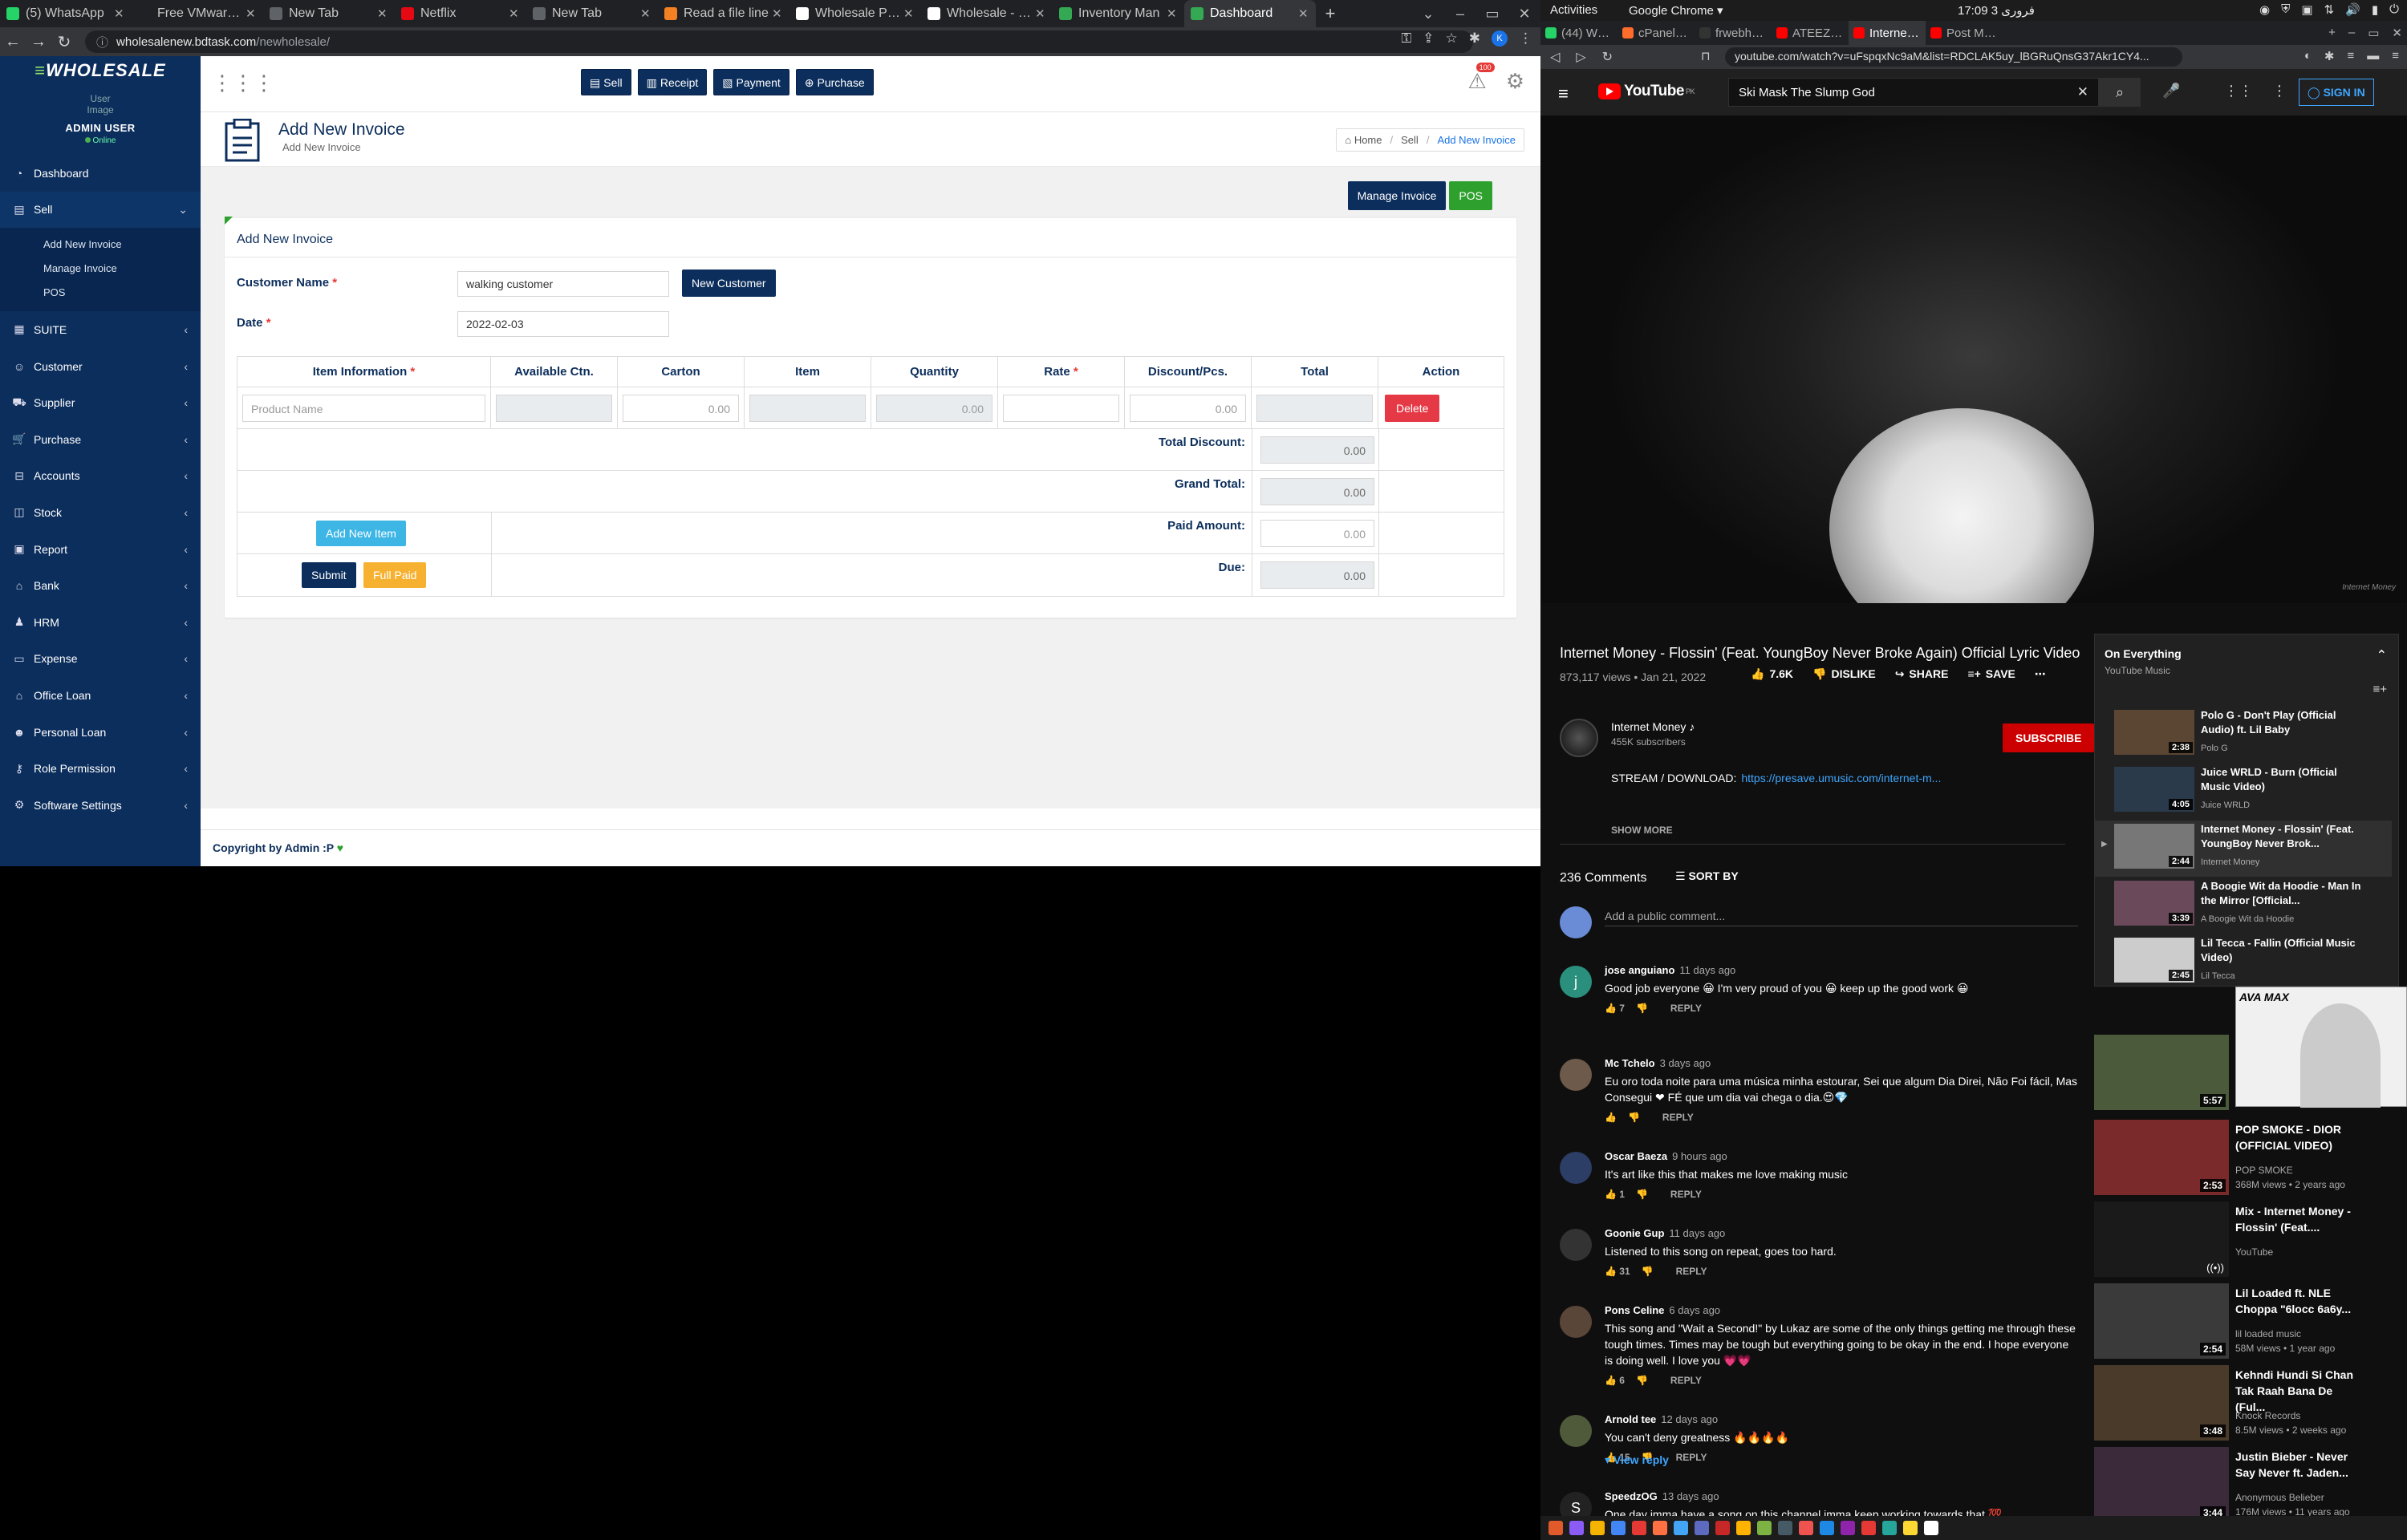 The height and width of the screenshot is (1540, 2407). Describe the element at coordinates (2374, 33) in the screenshot. I see `restore-icon: ▭` at that location.